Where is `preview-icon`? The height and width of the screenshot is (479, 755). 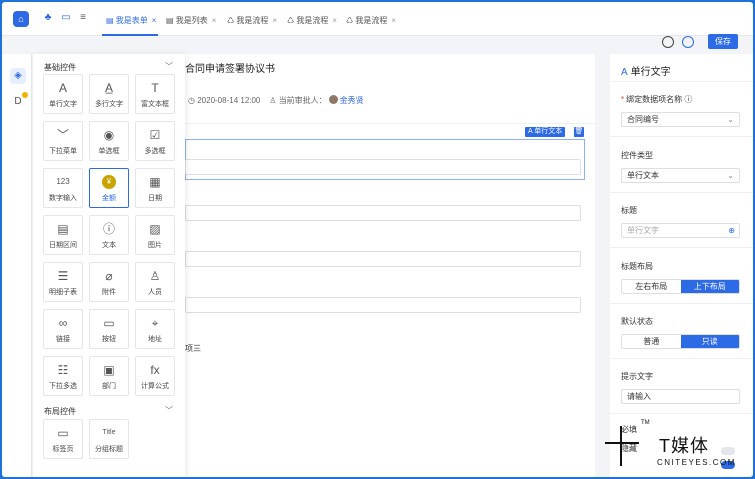
preview-icon is located at coordinates (688, 42).